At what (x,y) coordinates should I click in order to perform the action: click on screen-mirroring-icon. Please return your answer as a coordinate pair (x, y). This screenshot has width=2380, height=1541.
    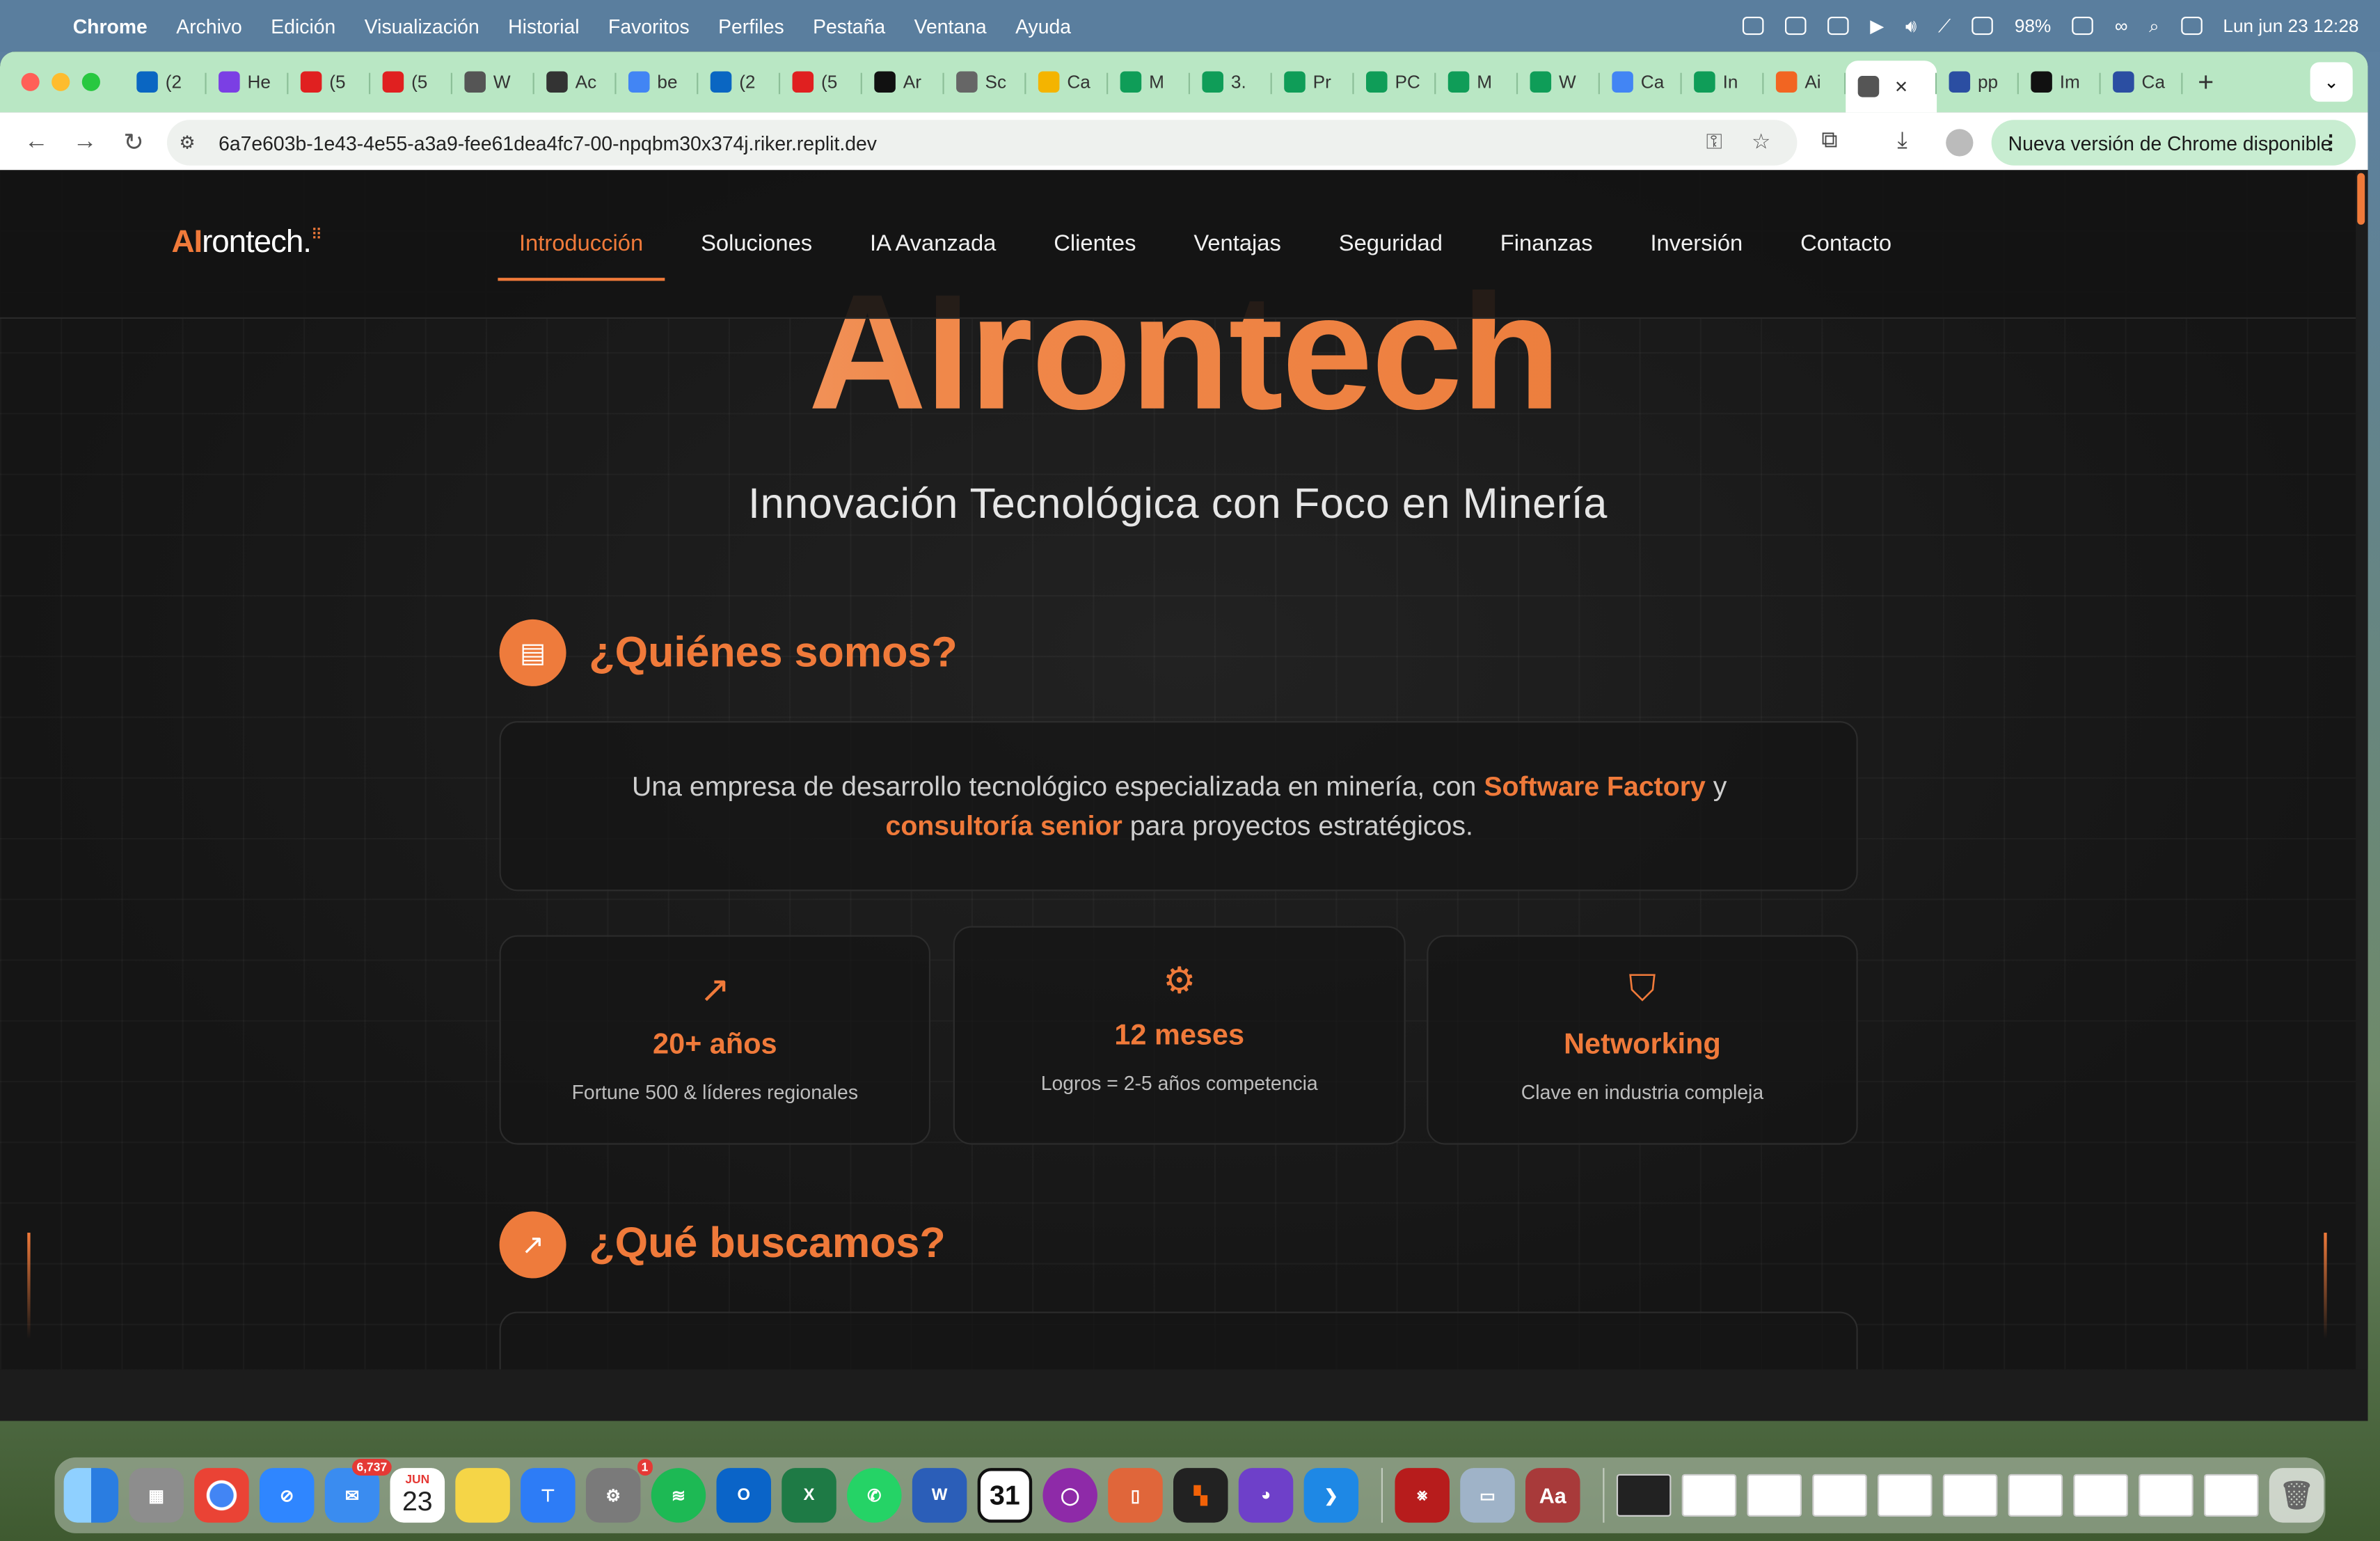
    Looking at the image, I should click on (1796, 25).